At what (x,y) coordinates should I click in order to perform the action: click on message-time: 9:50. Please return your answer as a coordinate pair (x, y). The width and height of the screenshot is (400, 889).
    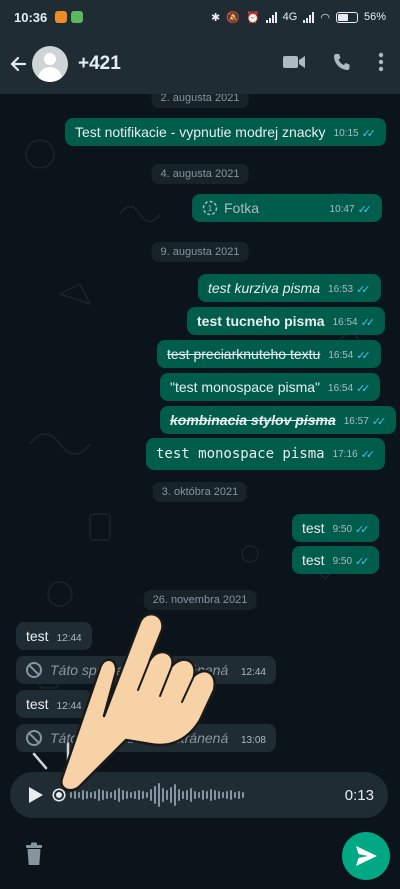
    Looking at the image, I should click on (342, 529).